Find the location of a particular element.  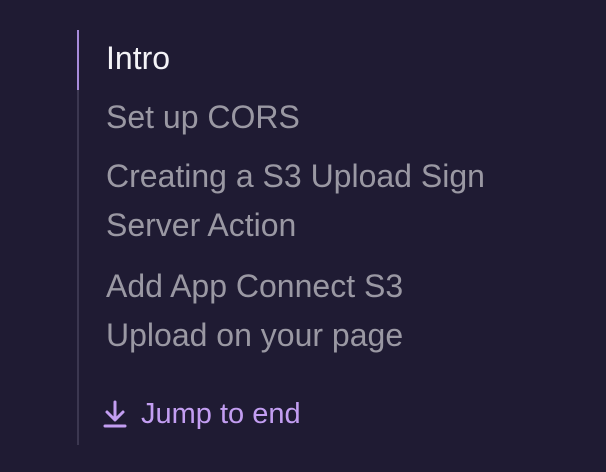

toc-item-set-up-cors: Set up CORS is located at coordinates (203, 117).